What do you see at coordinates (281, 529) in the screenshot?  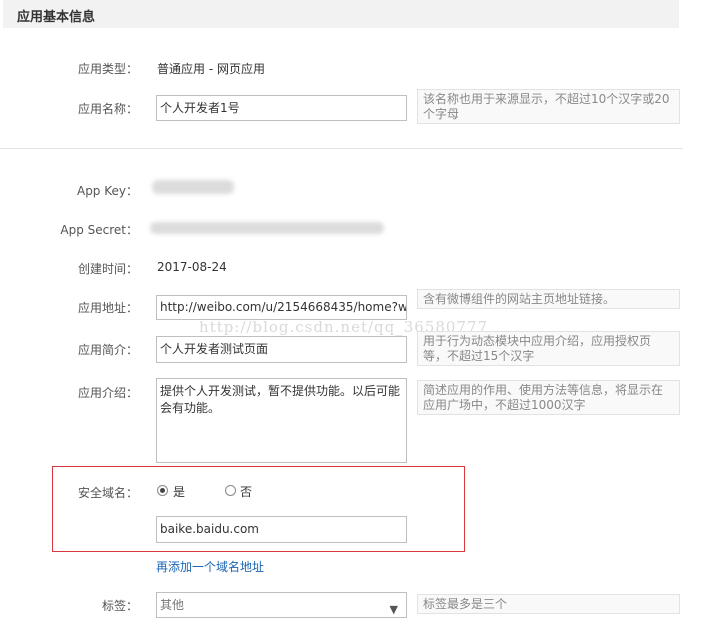 I see `domain-input: baike.baidu.com` at bounding box center [281, 529].